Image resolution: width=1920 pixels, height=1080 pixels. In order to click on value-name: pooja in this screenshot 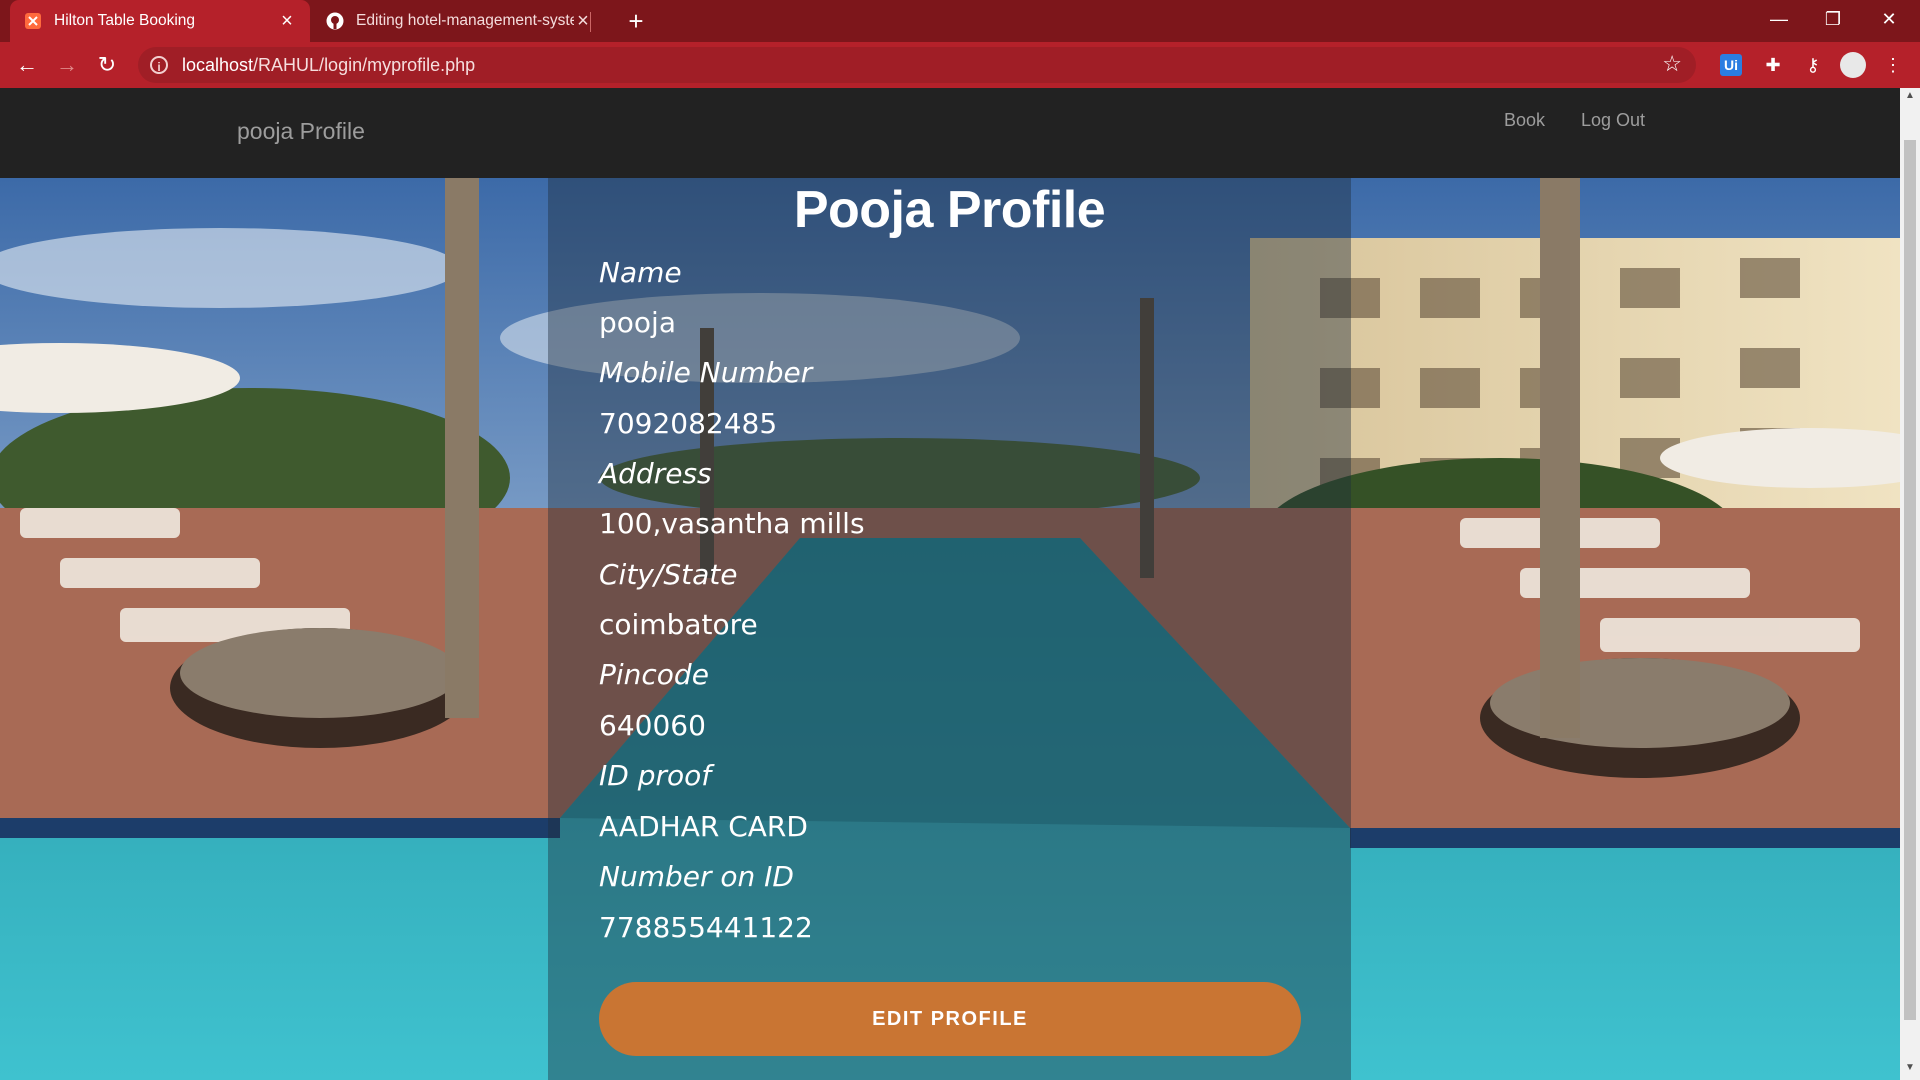, I will do `click(637, 322)`.